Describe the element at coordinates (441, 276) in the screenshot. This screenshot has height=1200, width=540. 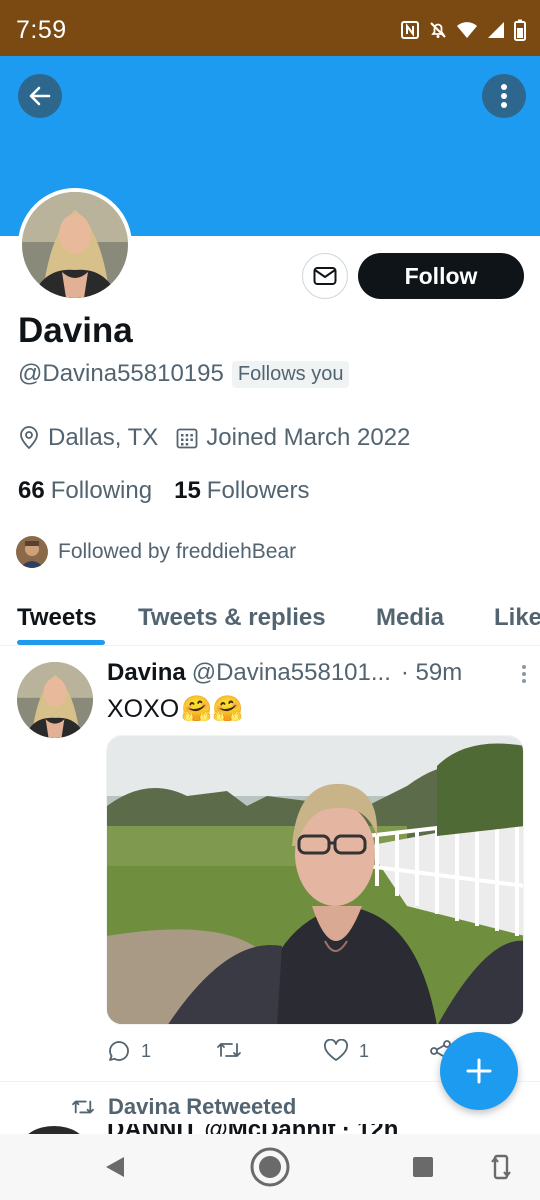
I see `follow-button: Follow` at that location.